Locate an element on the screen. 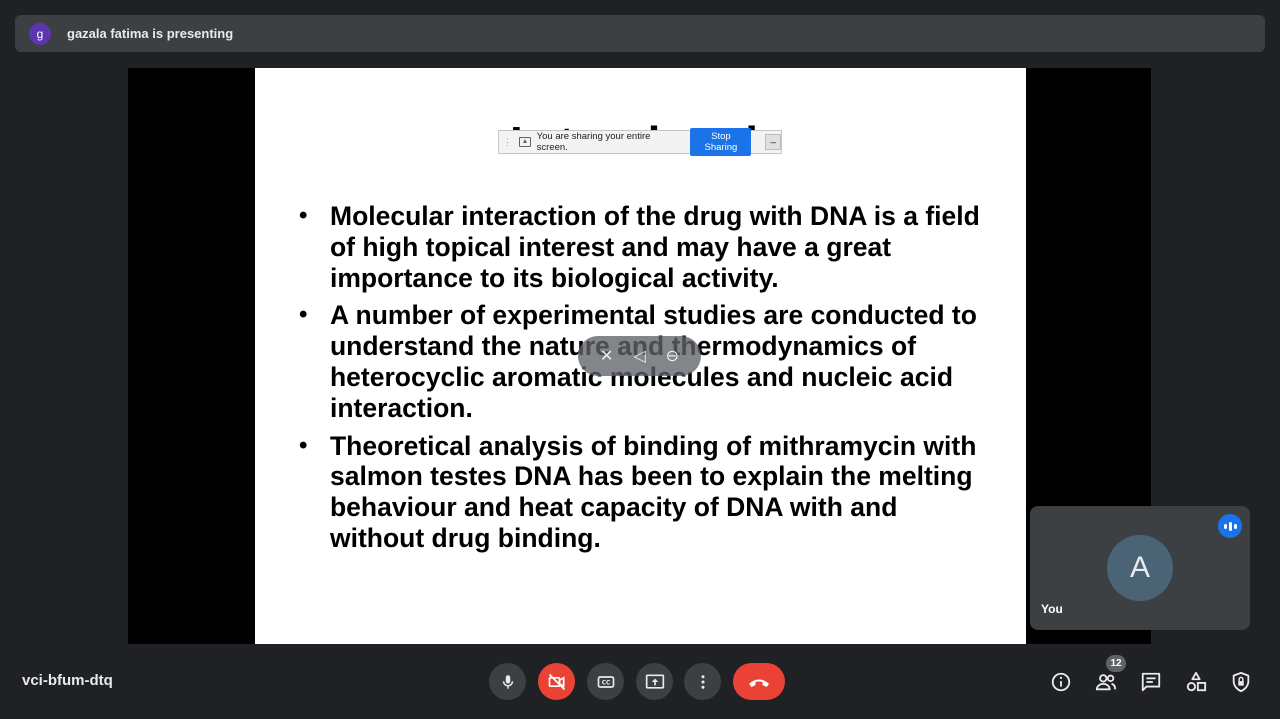 This screenshot has height=719, width=1280. microphone-button is located at coordinates (507, 681).